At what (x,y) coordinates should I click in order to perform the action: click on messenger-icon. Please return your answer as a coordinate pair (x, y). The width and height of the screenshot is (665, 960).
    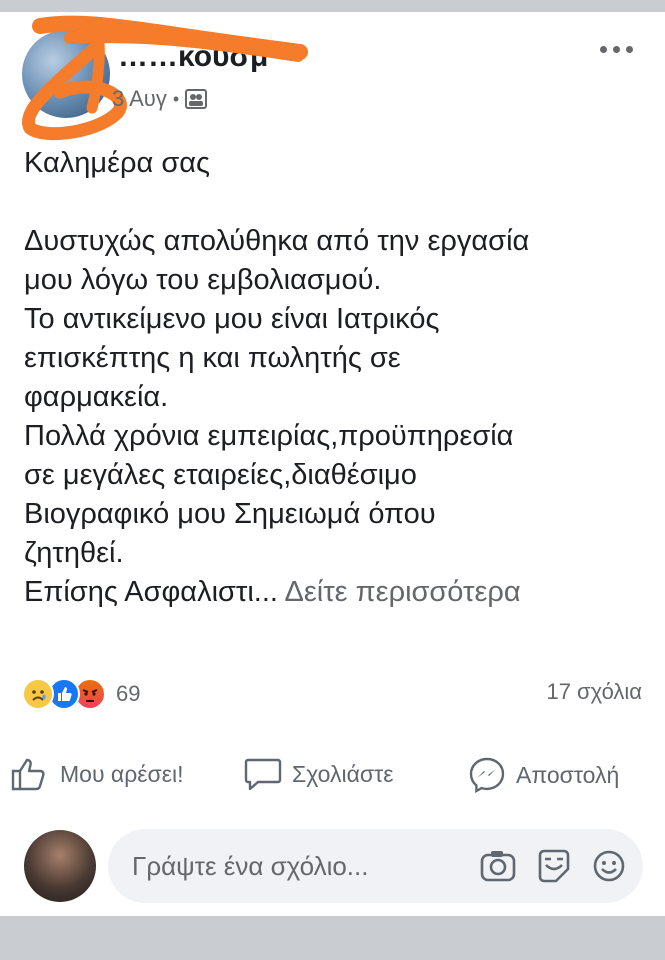
    Looking at the image, I should click on (487, 775).